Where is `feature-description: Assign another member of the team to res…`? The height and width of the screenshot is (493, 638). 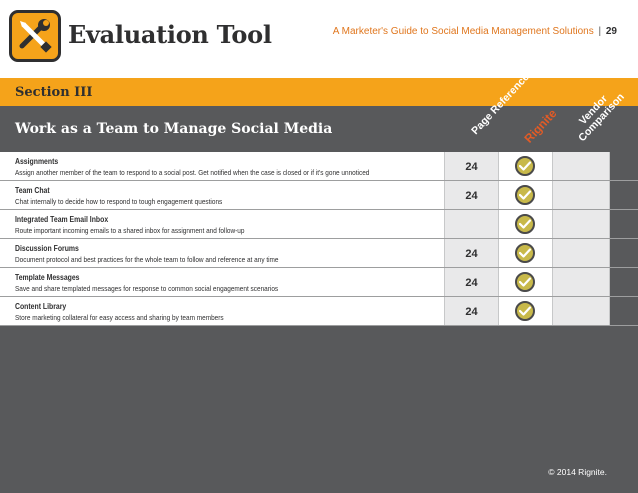 feature-description: Assign another member of the team to res… is located at coordinates (192, 172).